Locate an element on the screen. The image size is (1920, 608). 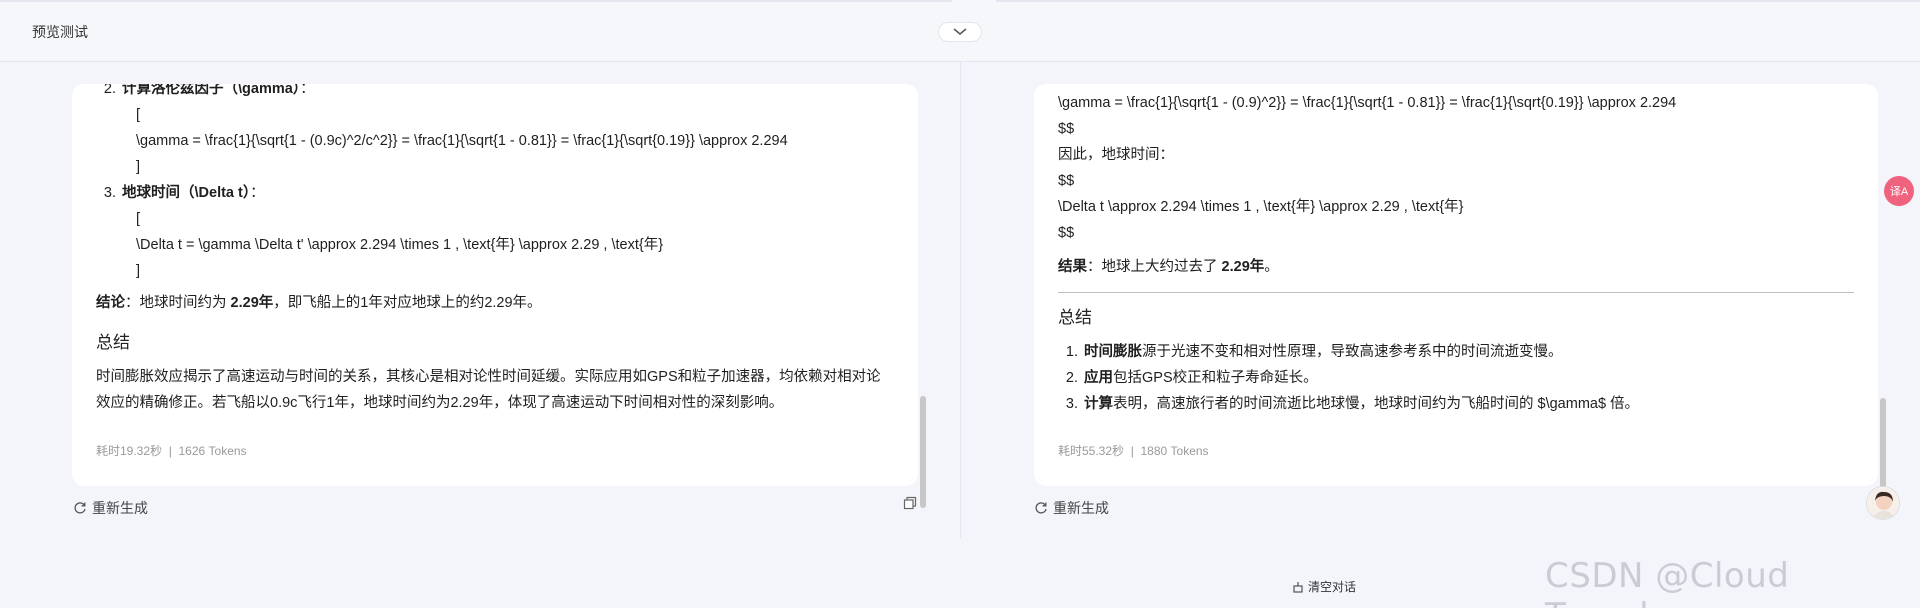
avatar is located at coordinates (1883, 503).